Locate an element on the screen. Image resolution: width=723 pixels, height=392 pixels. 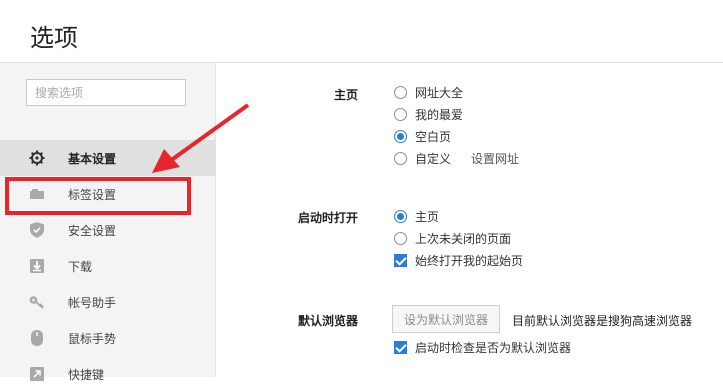
download-icon is located at coordinates (37, 266).